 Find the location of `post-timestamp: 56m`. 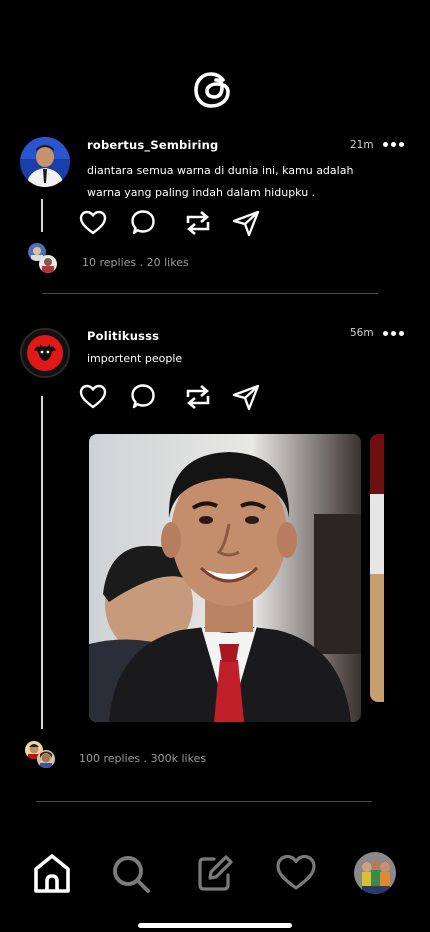

post-timestamp: 56m is located at coordinates (362, 333).